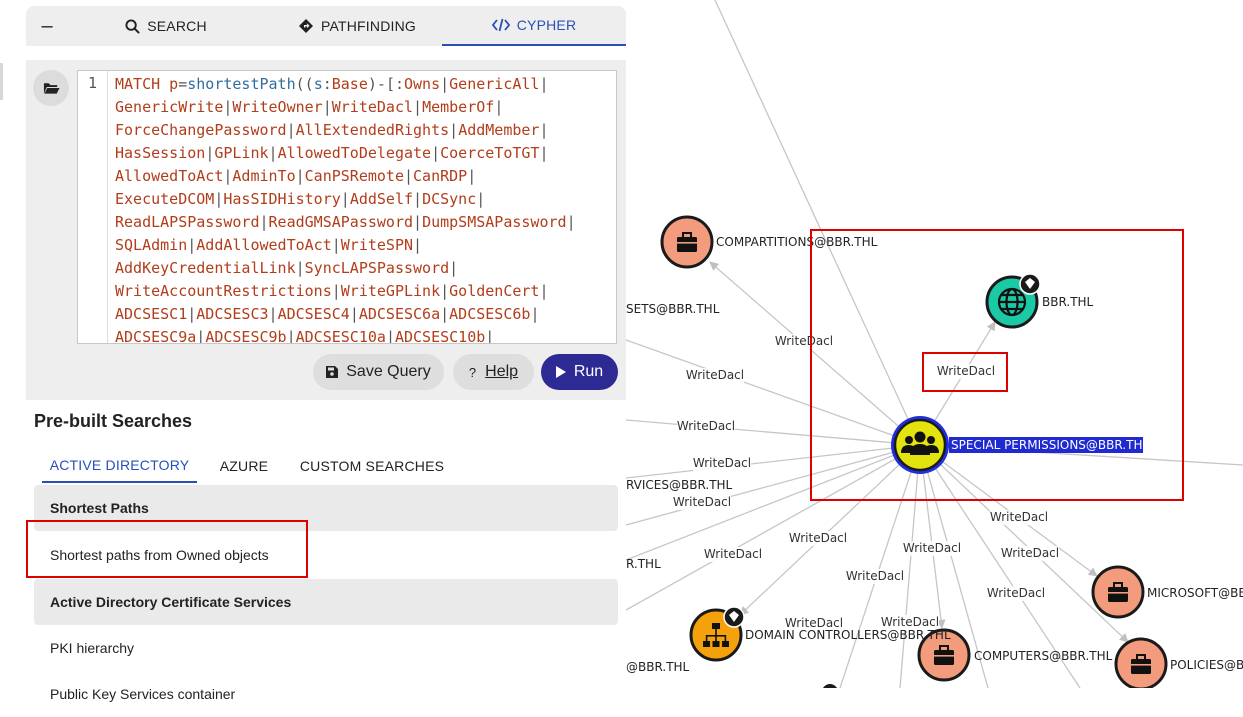  I want to click on tab-cypher-label: CYPHER, so click(546, 25).